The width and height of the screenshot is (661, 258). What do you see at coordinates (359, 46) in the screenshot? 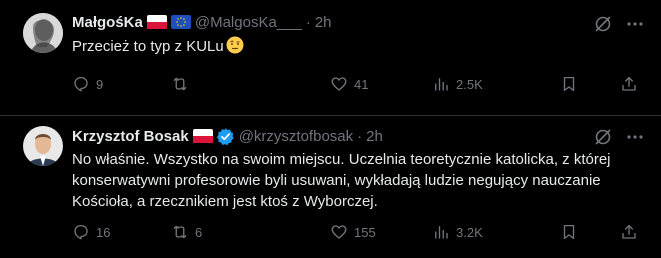
I see `tweet-text: Przecież to typ z KULu` at bounding box center [359, 46].